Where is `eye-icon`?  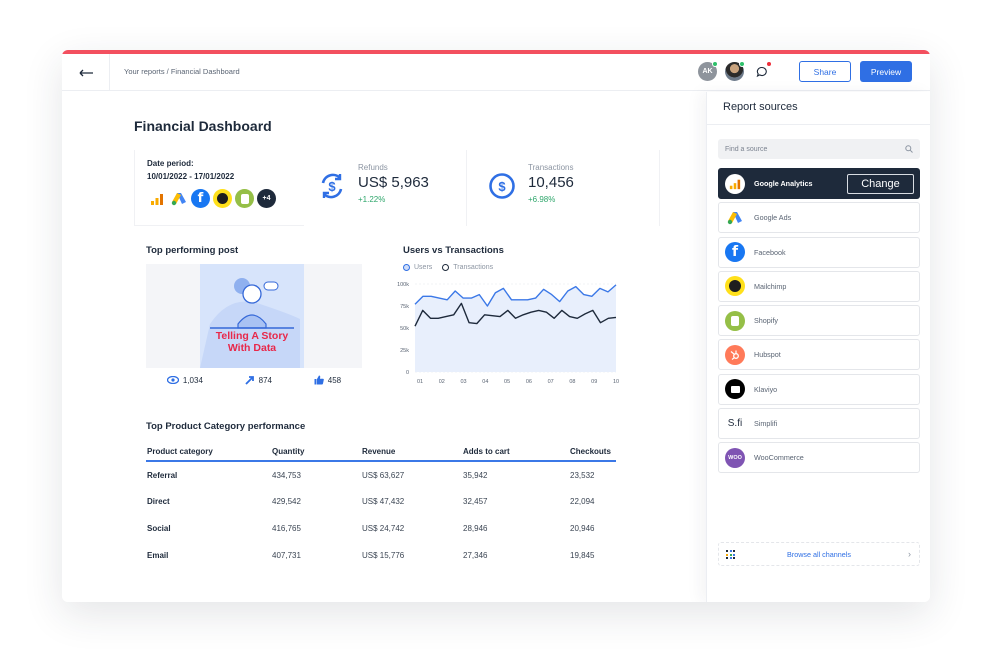 eye-icon is located at coordinates (172, 380).